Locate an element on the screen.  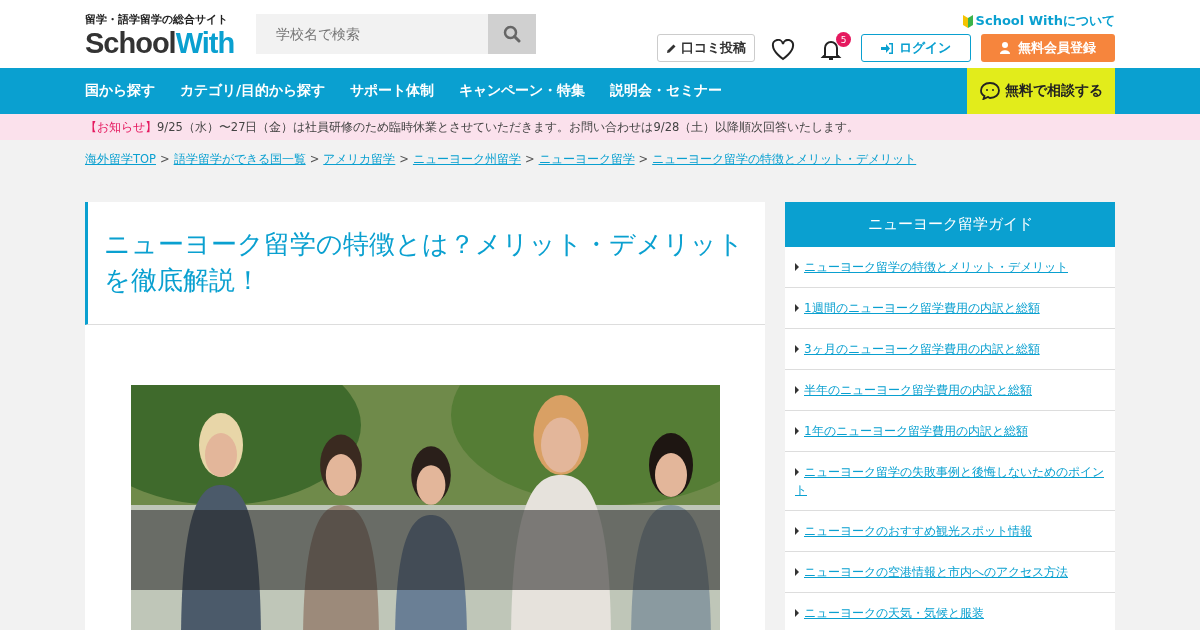
notifications-button: 5 is located at coordinates (832, 48).